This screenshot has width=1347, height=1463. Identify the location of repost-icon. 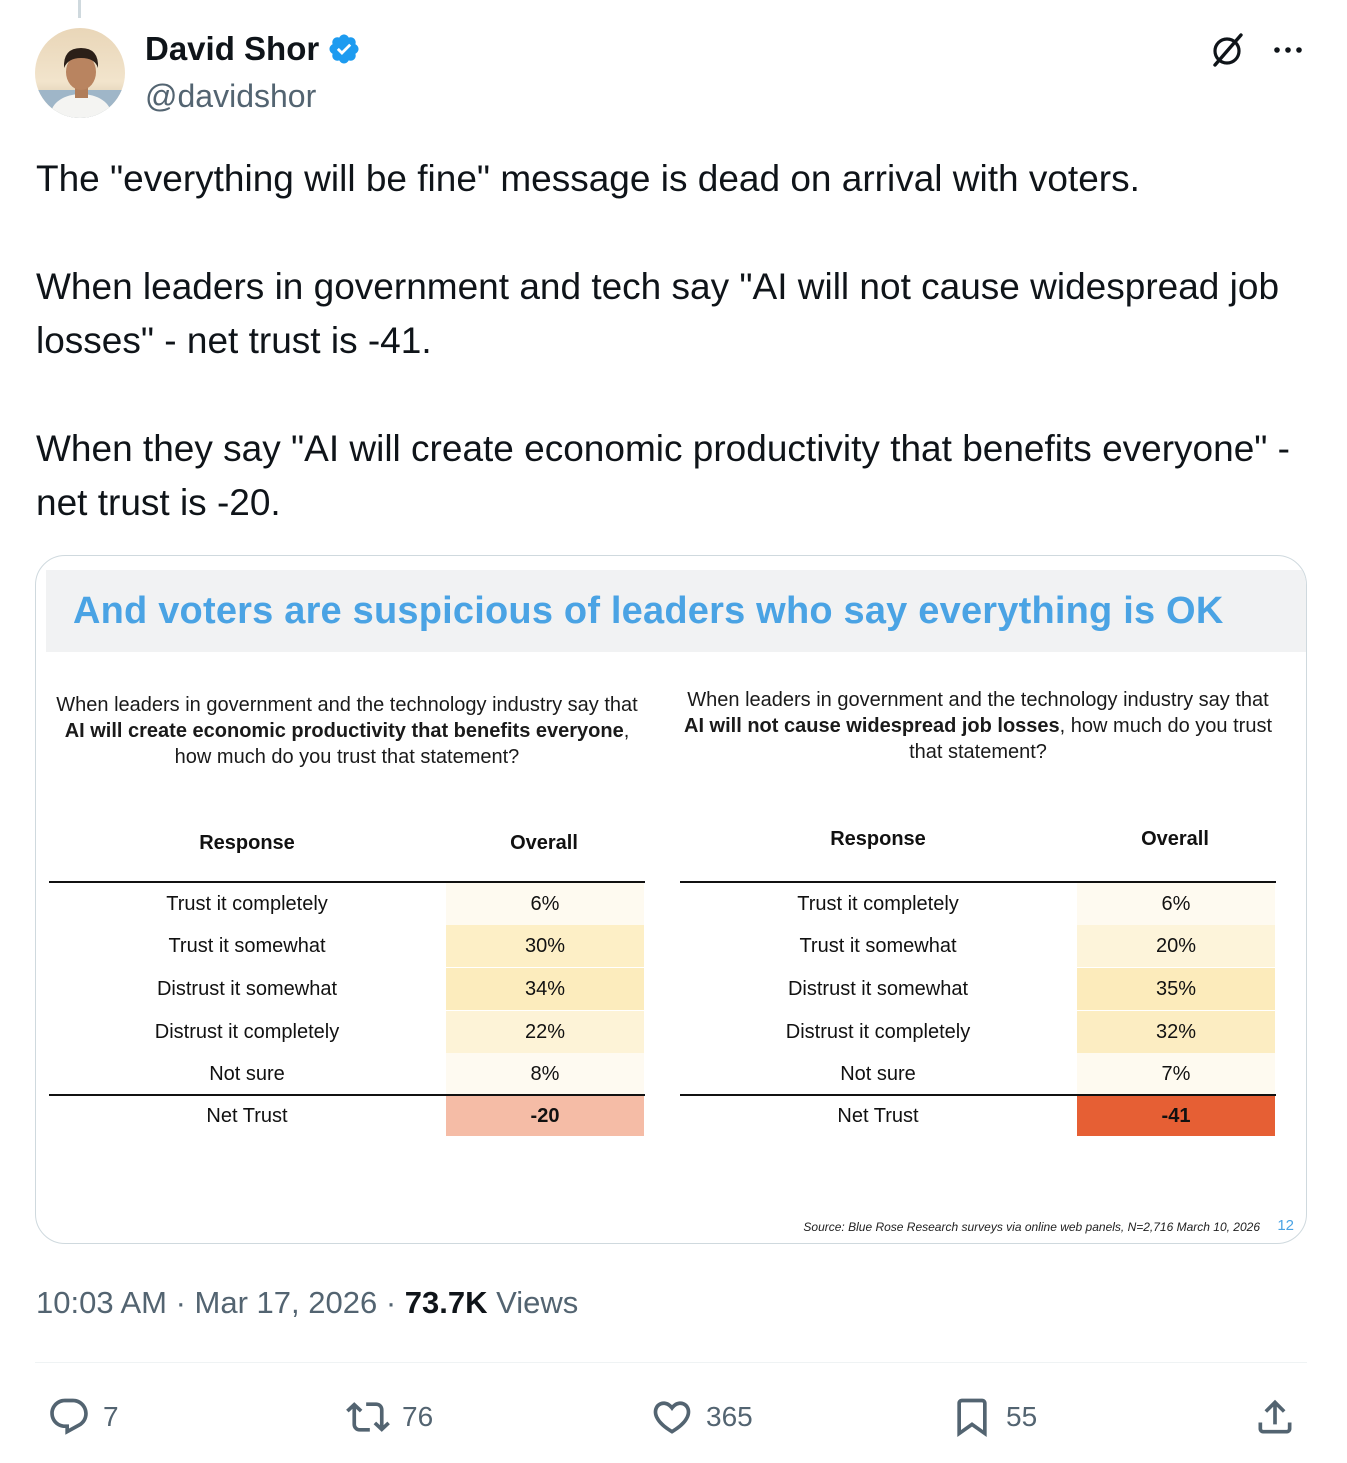
(368, 1417).